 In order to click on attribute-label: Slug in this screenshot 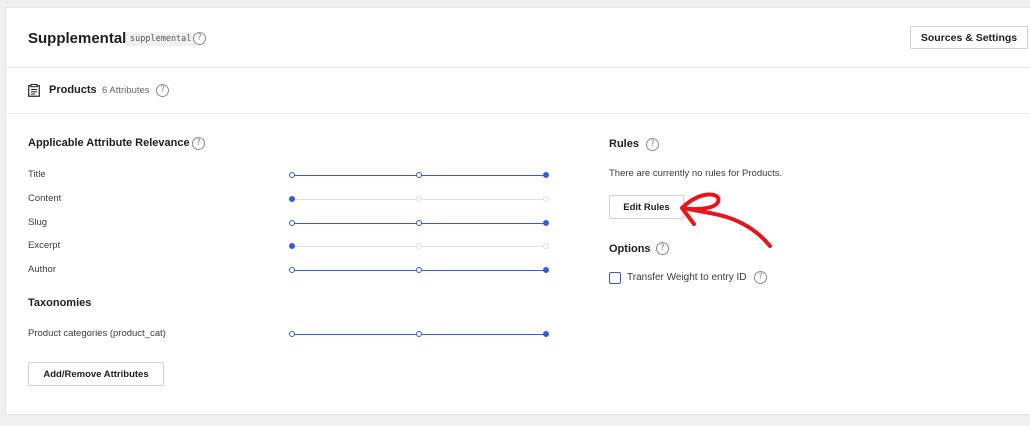, I will do `click(38, 222)`.